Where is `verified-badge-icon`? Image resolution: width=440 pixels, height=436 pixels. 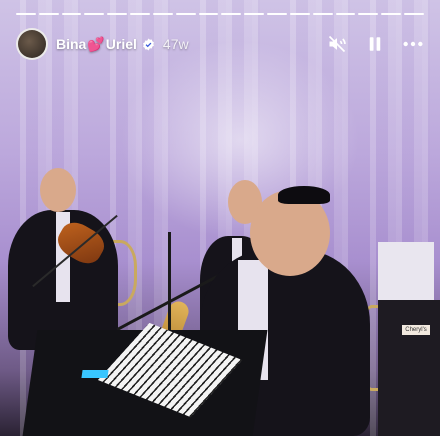
verified-badge-icon is located at coordinates (148, 44).